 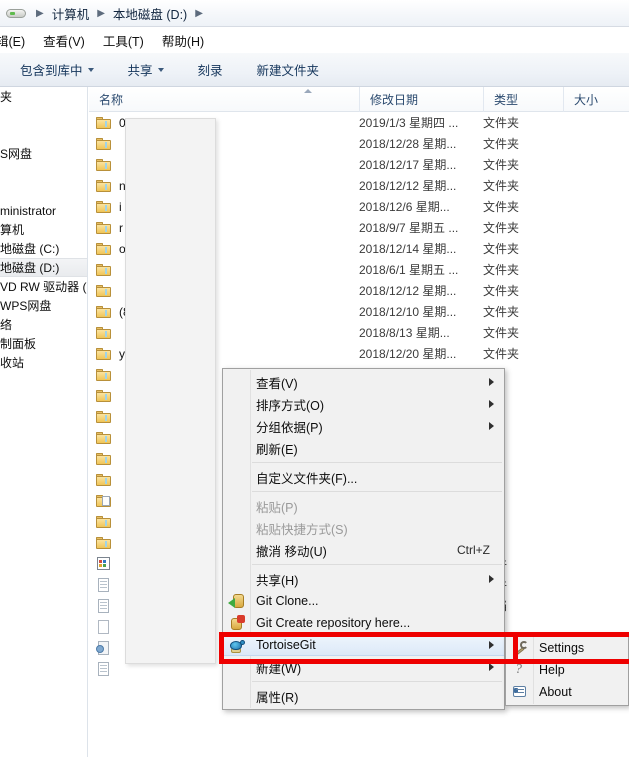 What do you see at coordinates (363, 382) in the screenshot?
I see `context-menu-item-0: 查看(V)` at bounding box center [363, 382].